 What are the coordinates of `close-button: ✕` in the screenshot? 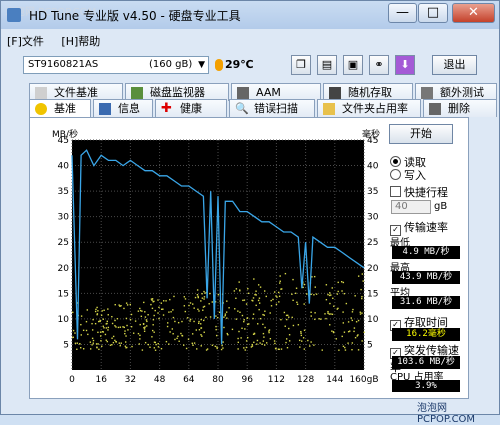 It's located at (473, 13).